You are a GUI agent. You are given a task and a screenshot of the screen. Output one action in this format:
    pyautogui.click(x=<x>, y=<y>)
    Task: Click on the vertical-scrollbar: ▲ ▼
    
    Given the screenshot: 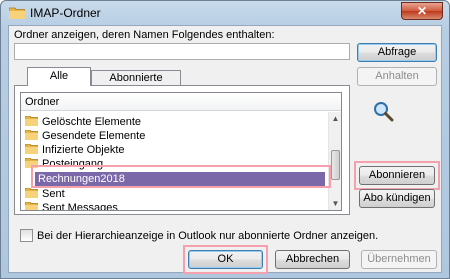 What is the action you would take?
    pyautogui.click(x=334, y=161)
    